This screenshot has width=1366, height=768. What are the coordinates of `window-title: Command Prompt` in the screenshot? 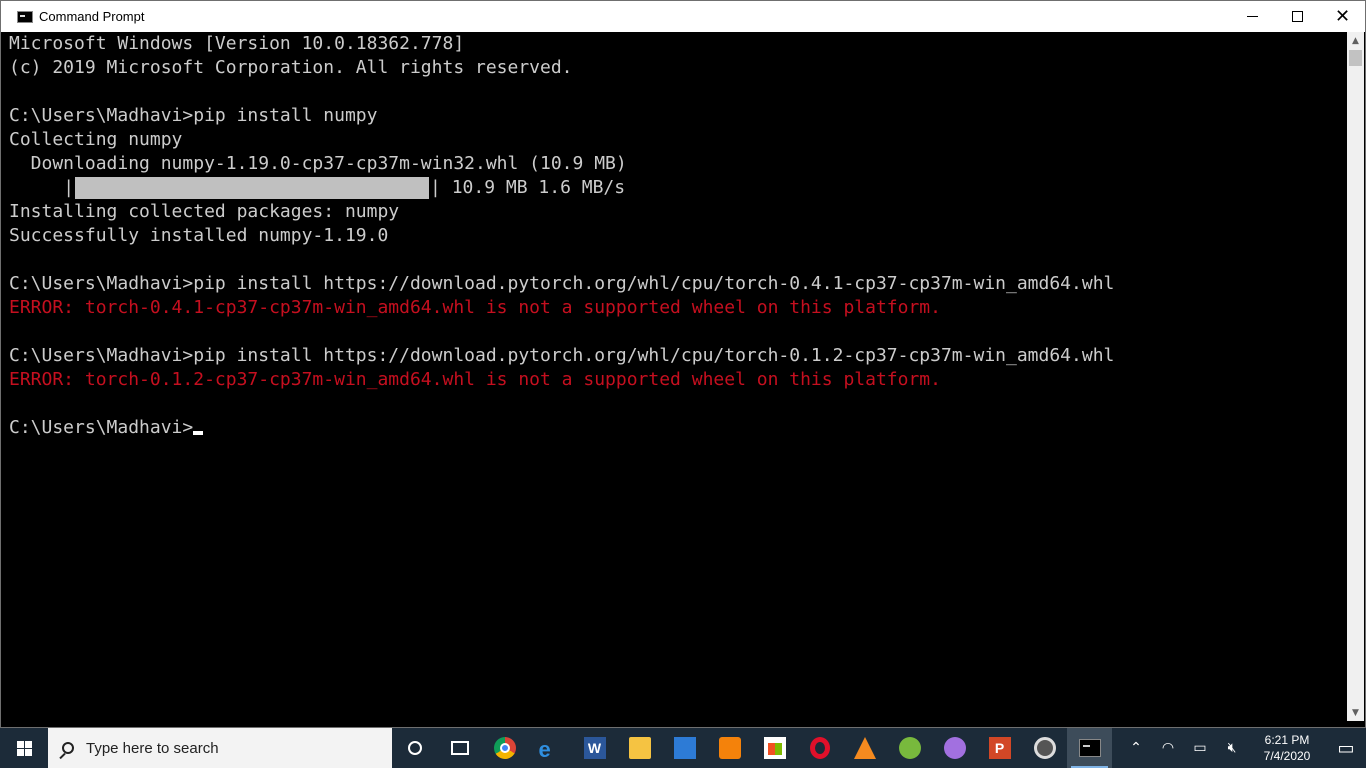 It's located at (92, 16).